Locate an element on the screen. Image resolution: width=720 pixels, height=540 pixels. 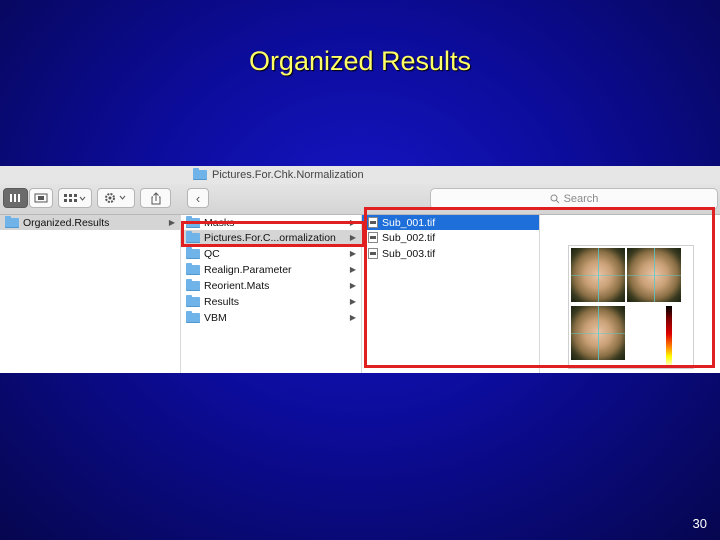
column-1-item: Organized.Results ▶ is located at coordinates (90, 222).